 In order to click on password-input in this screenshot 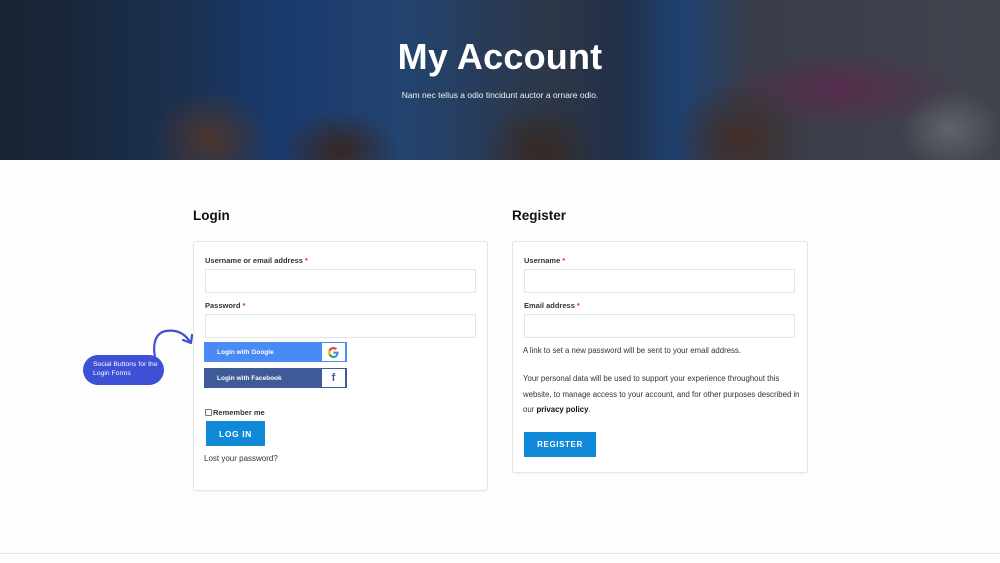, I will do `click(340, 326)`.